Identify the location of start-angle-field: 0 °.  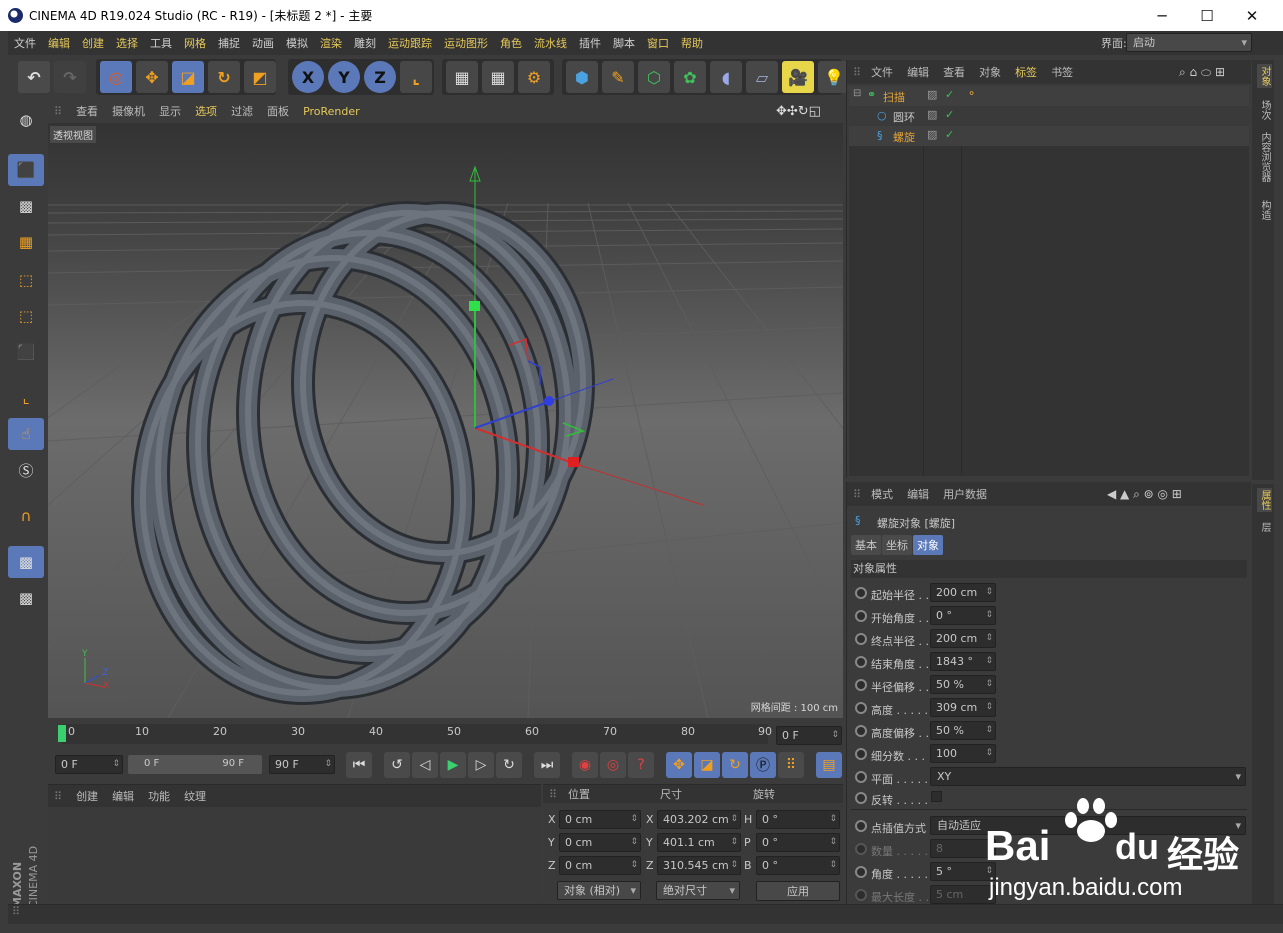
(963, 615).